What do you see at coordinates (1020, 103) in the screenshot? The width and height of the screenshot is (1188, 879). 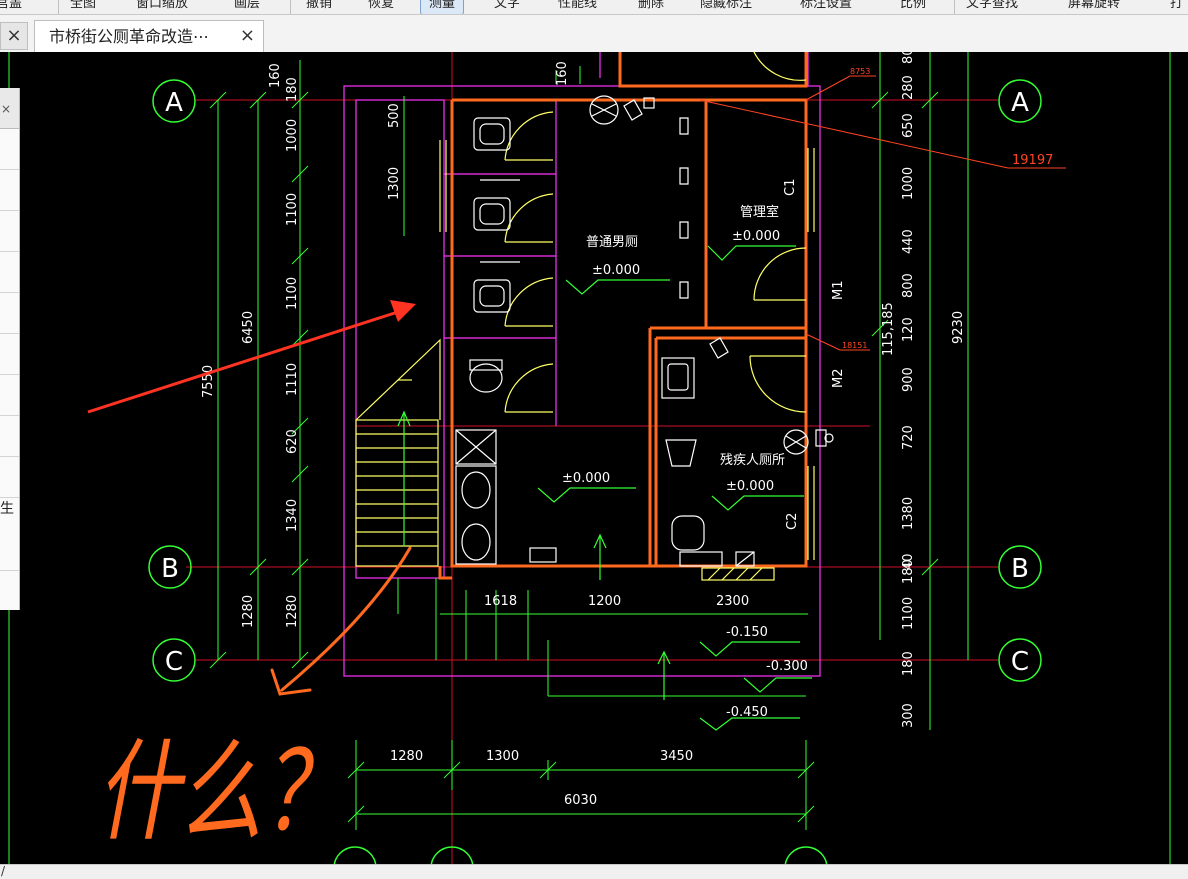 I see `axis-label-a-right: A` at bounding box center [1020, 103].